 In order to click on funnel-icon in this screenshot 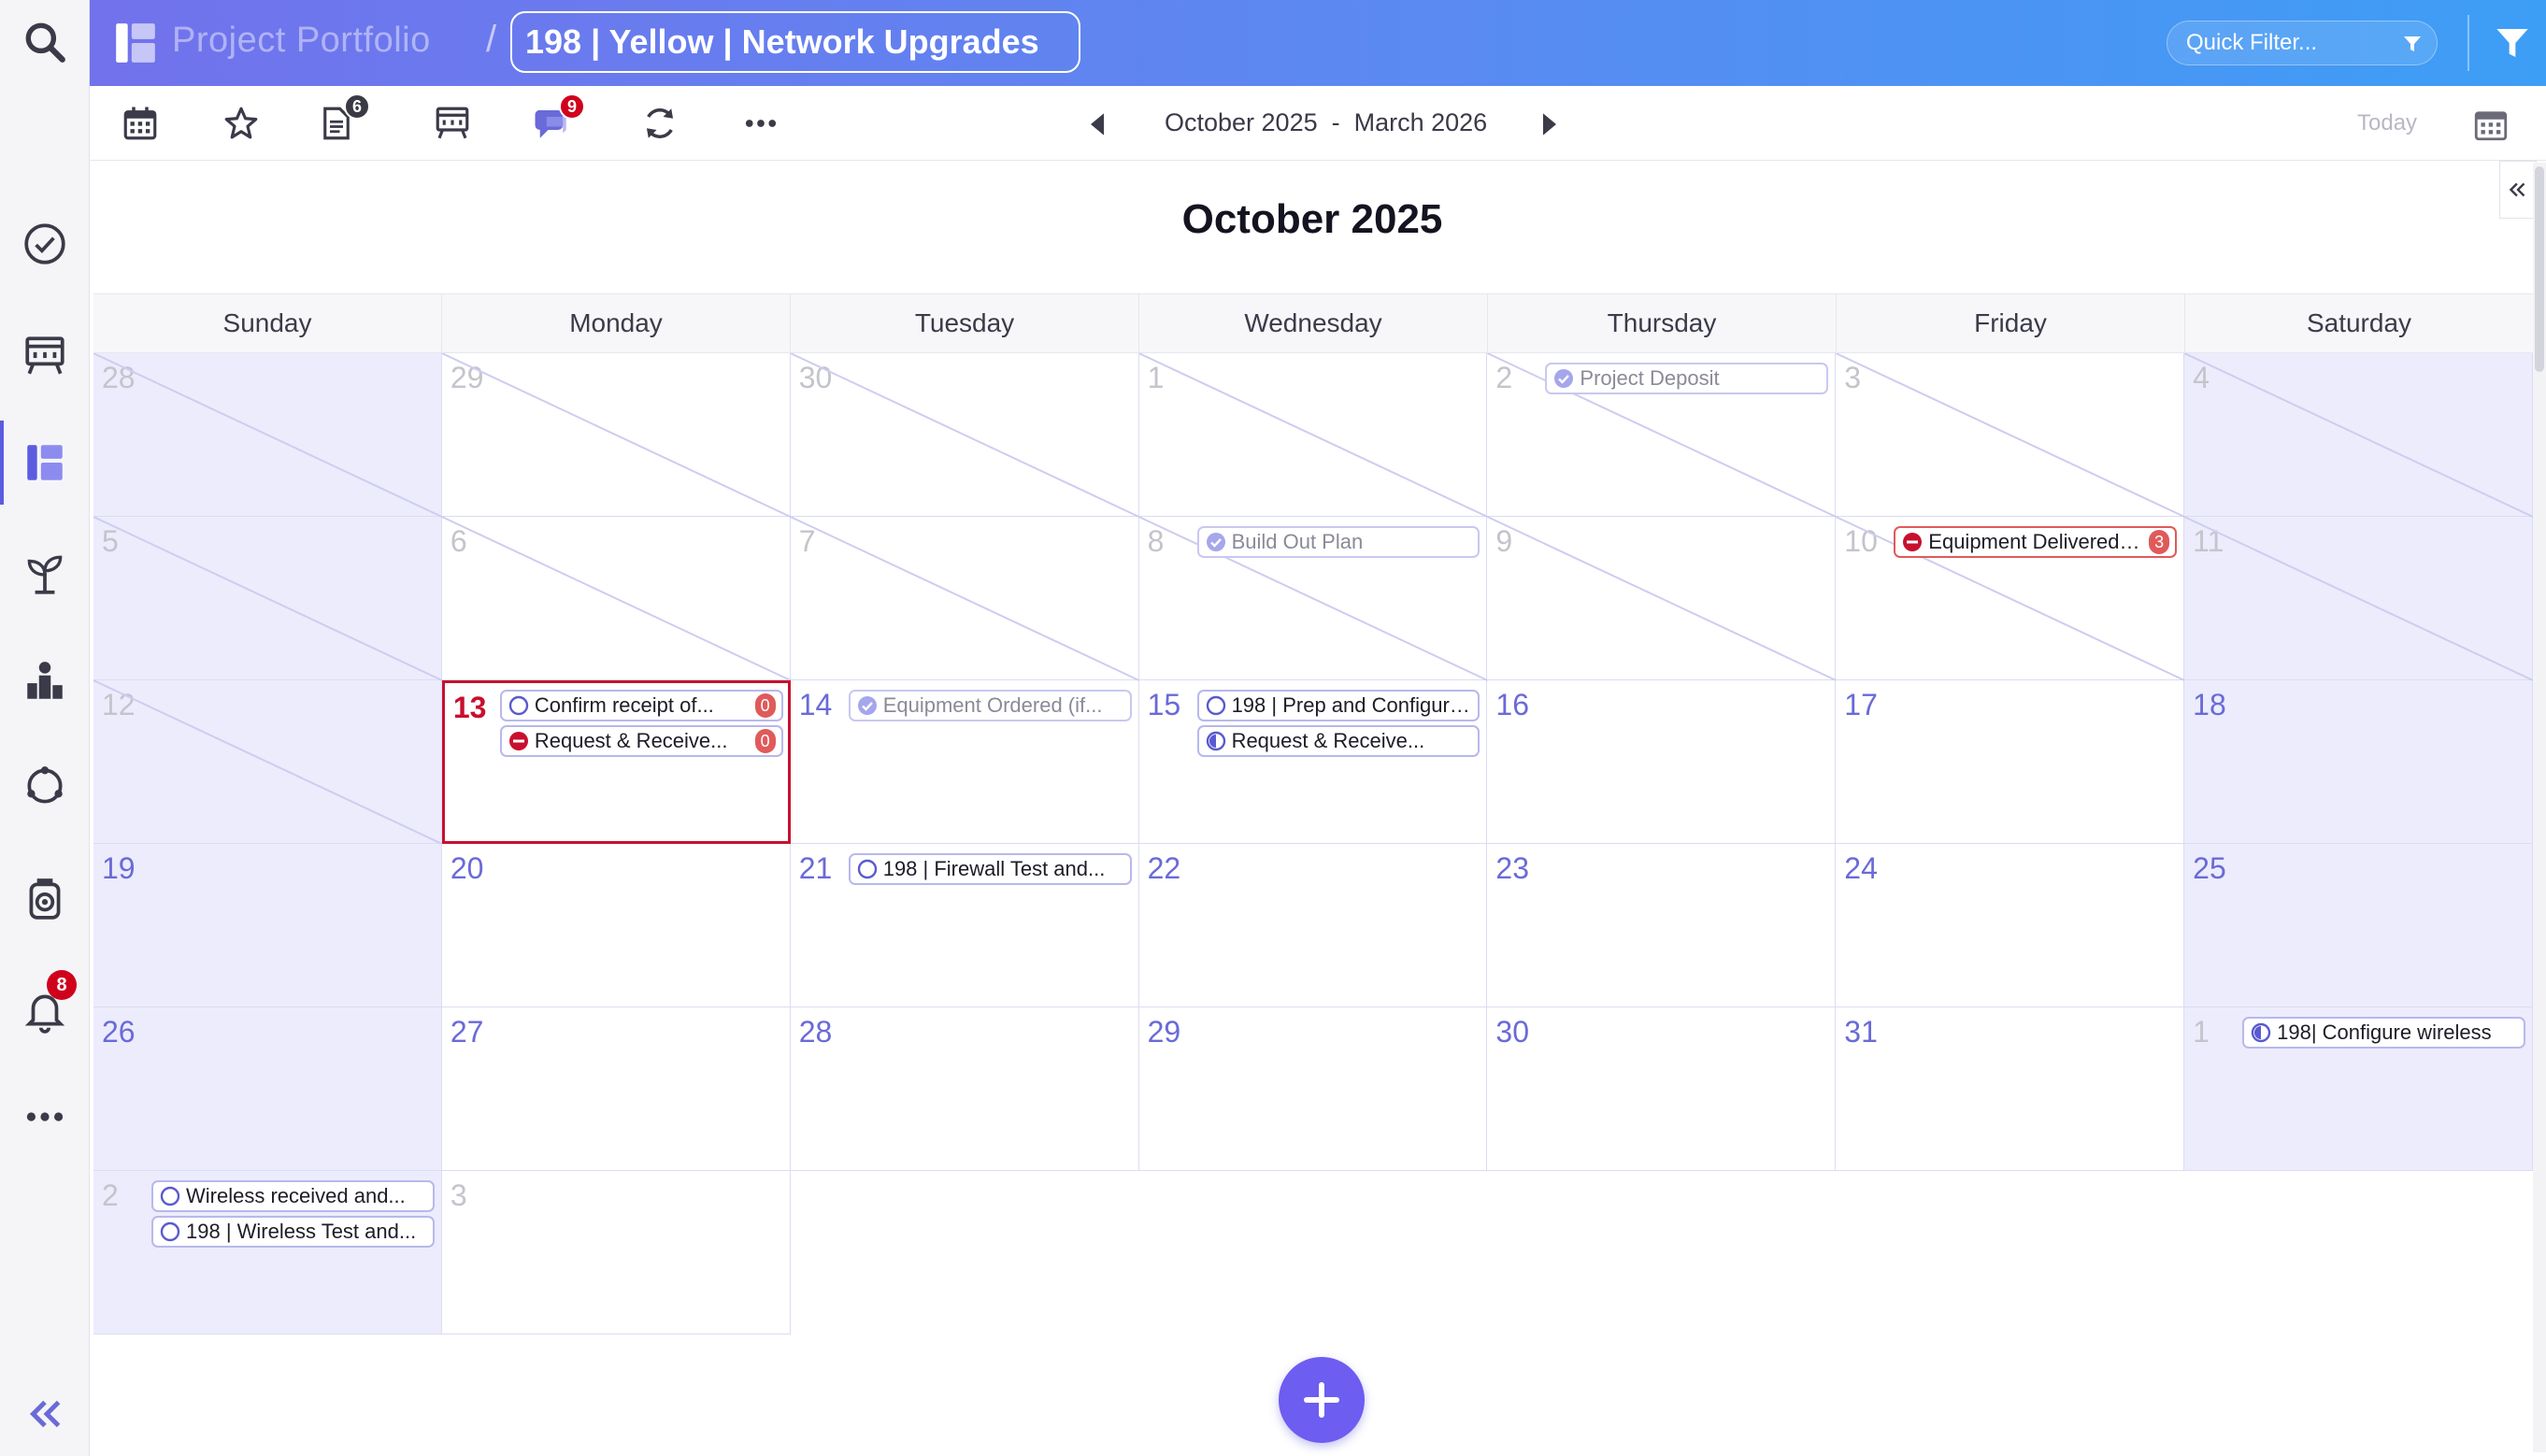, I will do `click(2413, 43)`.